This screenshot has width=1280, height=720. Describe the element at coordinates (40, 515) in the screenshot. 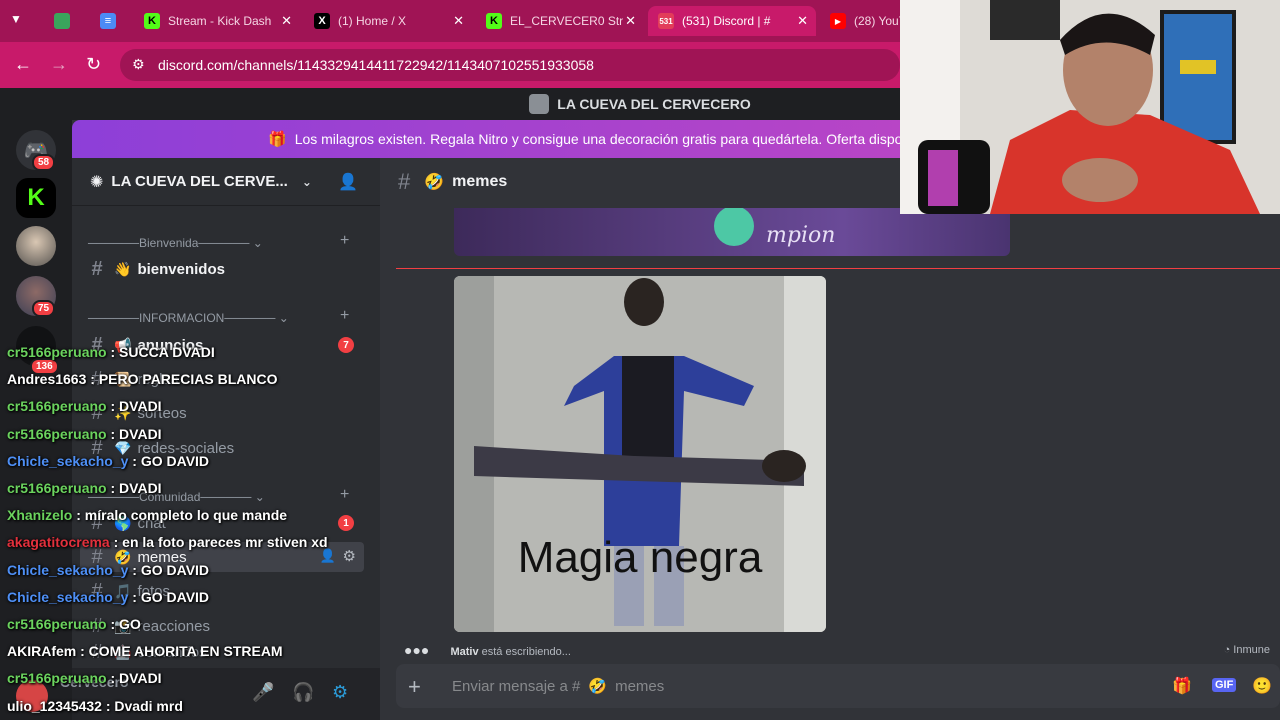

I see `stream-chat-user: Xhanizelo` at that location.